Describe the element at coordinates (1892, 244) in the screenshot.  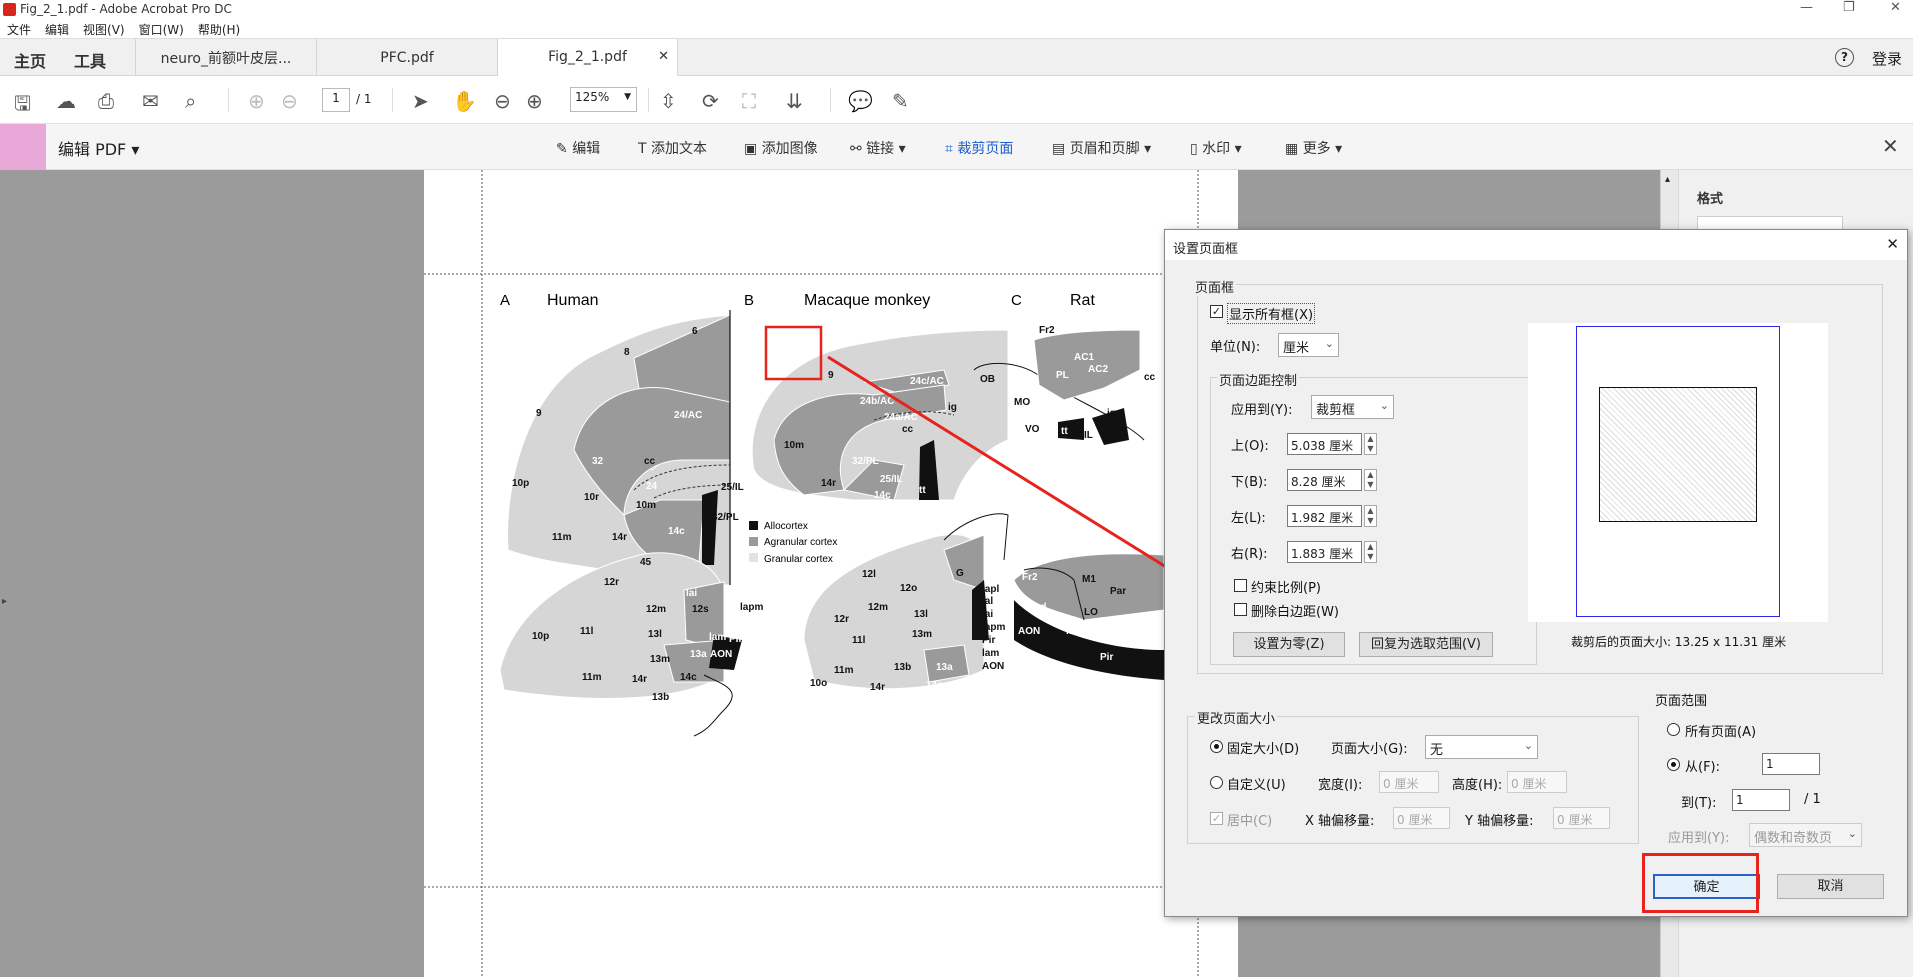
I see `dialog-close-icon: ✕` at that location.